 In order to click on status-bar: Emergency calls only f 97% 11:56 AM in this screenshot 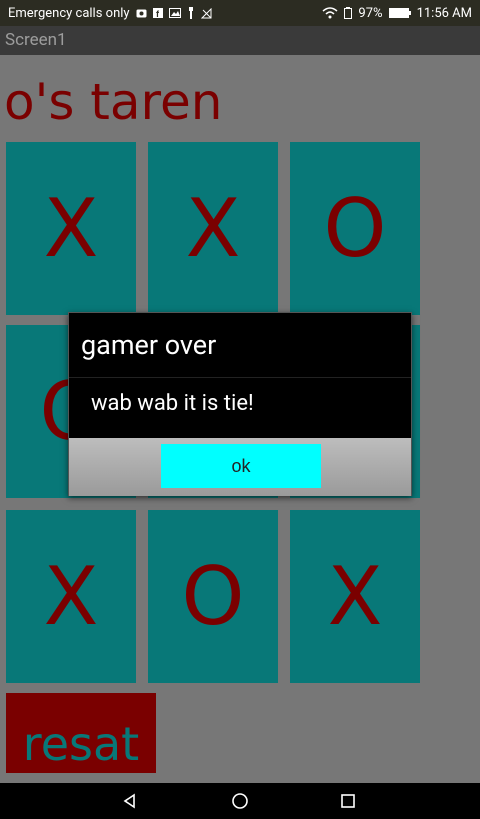, I will do `click(240, 13)`.